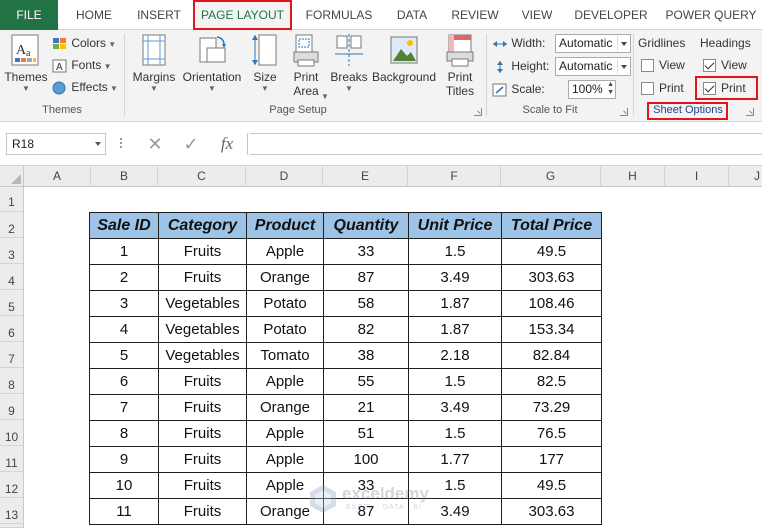  I want to click on column-header-c: C, so click(202, 176).